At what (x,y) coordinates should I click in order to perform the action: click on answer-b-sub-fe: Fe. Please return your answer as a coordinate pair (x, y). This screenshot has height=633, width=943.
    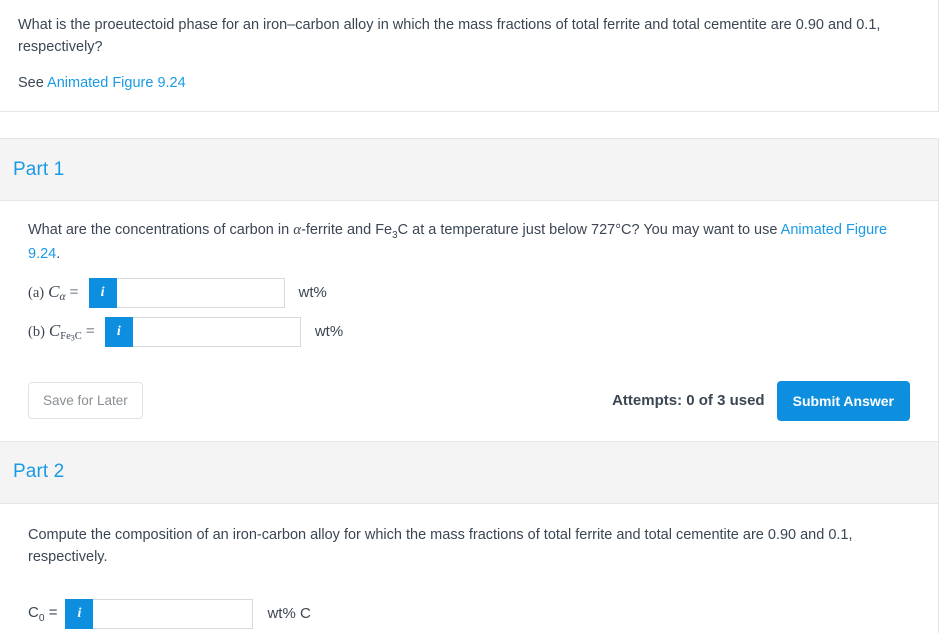
    Looking at the image, I should click on (65, 337).